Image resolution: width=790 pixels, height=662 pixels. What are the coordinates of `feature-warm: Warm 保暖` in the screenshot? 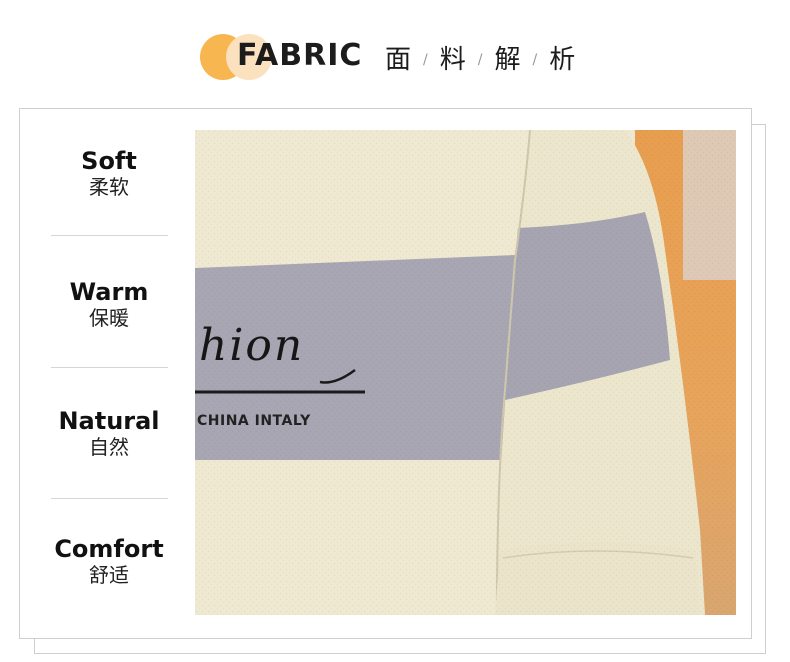 It's located at (109, 304).